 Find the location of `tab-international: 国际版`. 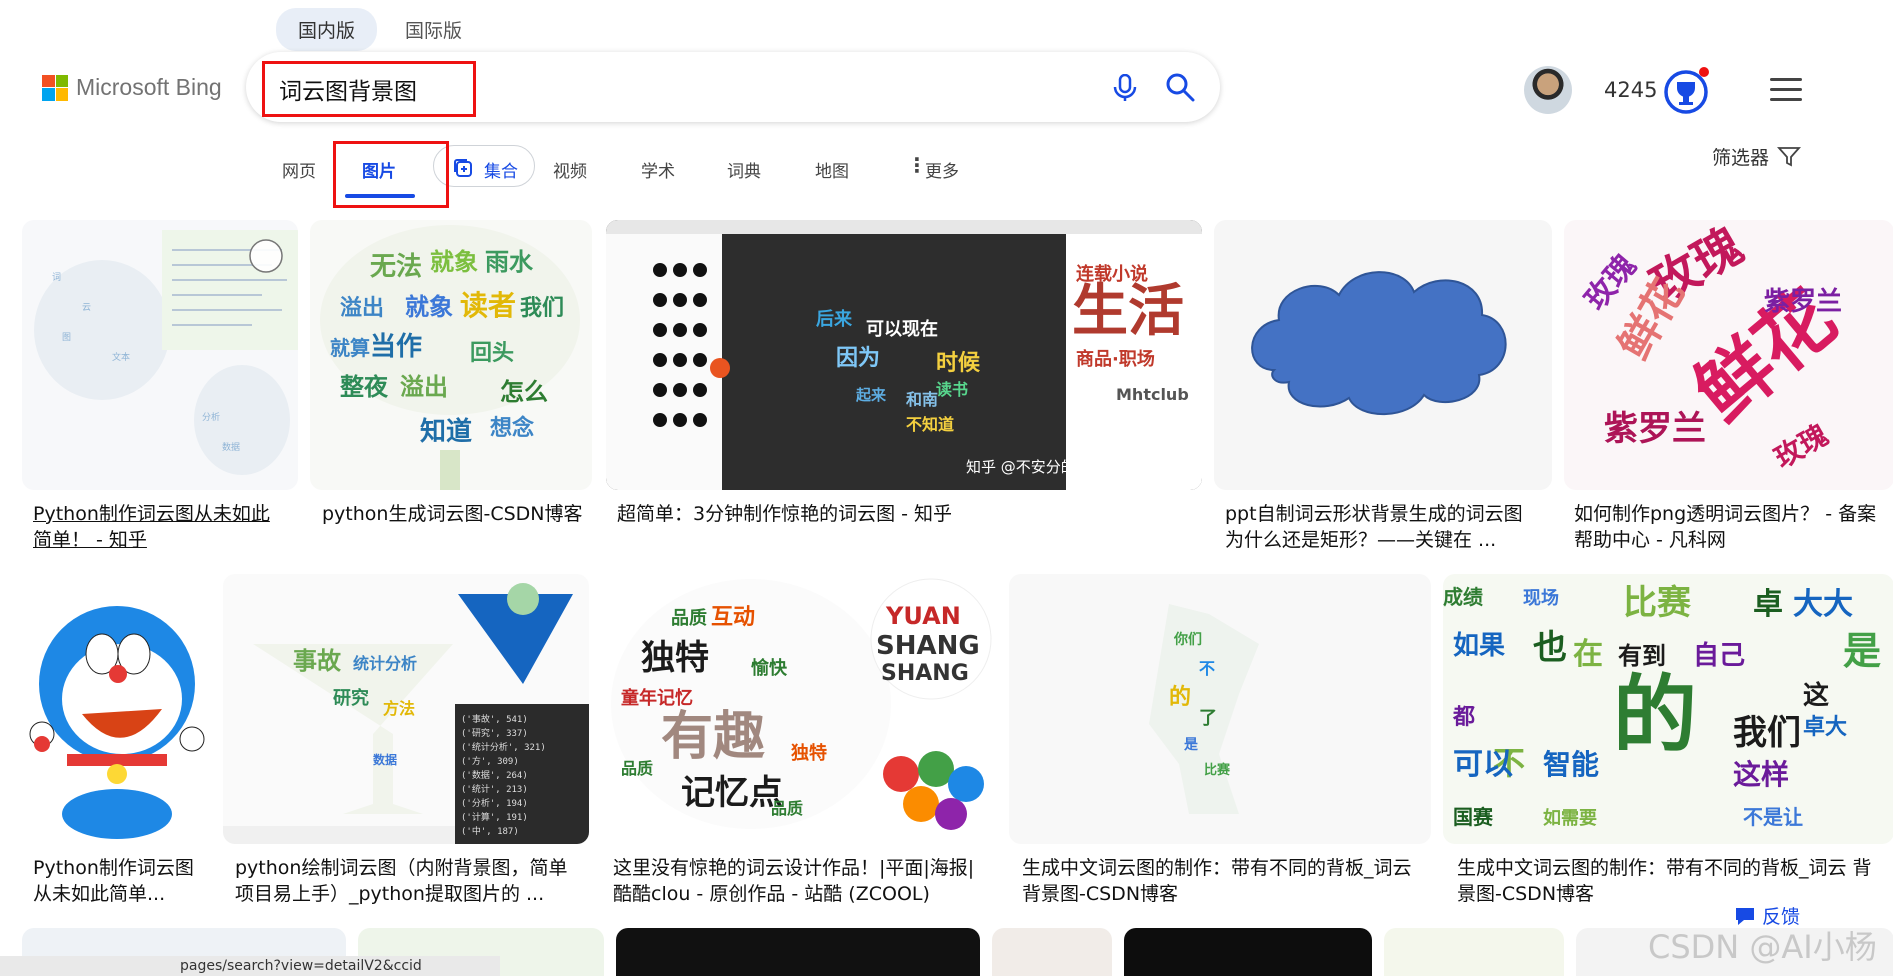

tab-international: 国际版 is located at coordinates (433, 29).